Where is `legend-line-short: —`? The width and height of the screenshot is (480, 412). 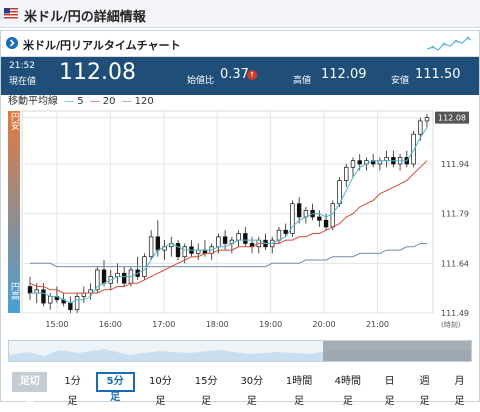 legend-line-short: — is located at coordinates (69, 101).